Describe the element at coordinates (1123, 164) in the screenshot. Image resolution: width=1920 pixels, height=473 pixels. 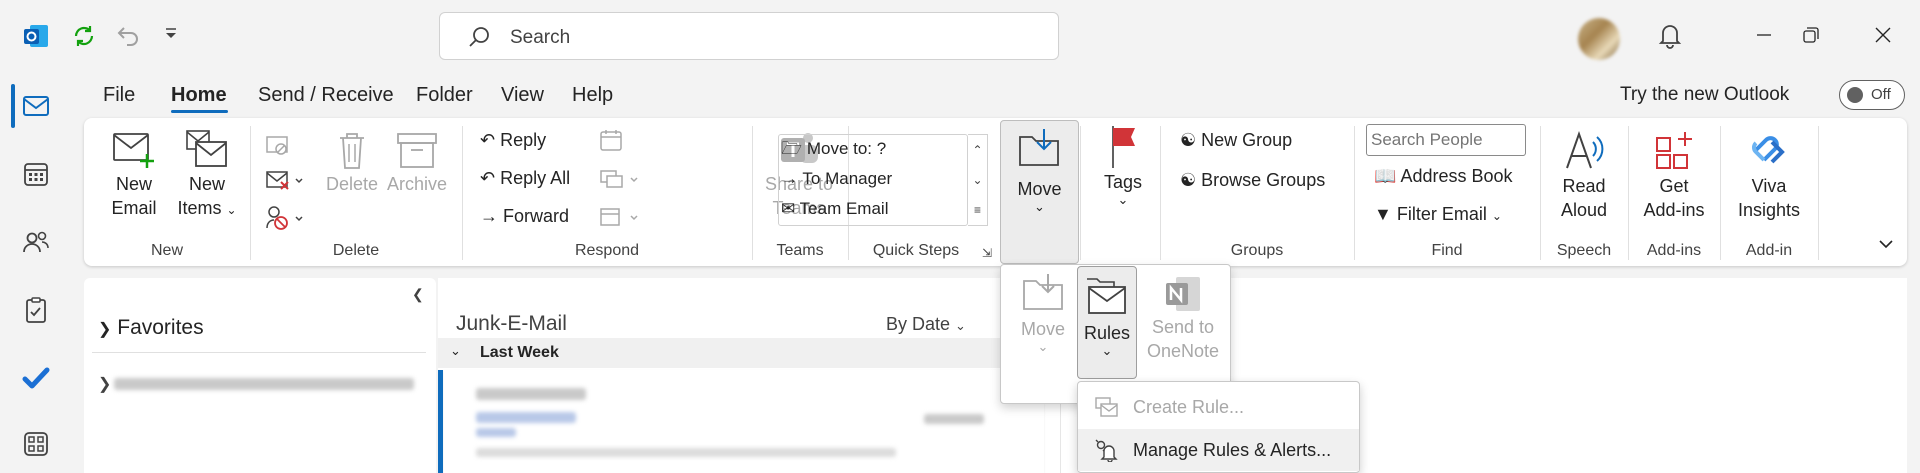
I see `tags-button: Tags ⌄` at that location.